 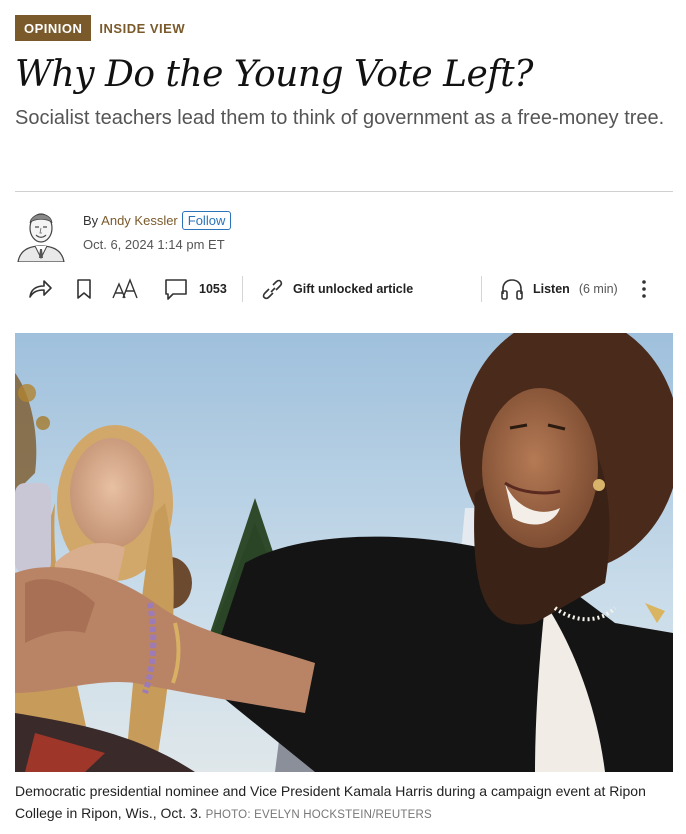 I want to click on gift-article-button: Gift unlocked article, so click(x=336, y=289).